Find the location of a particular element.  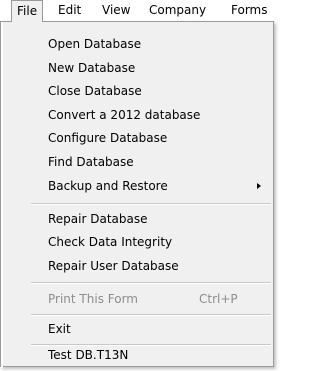

menu-item-label: Find Database is located at coordinates (91, 162).